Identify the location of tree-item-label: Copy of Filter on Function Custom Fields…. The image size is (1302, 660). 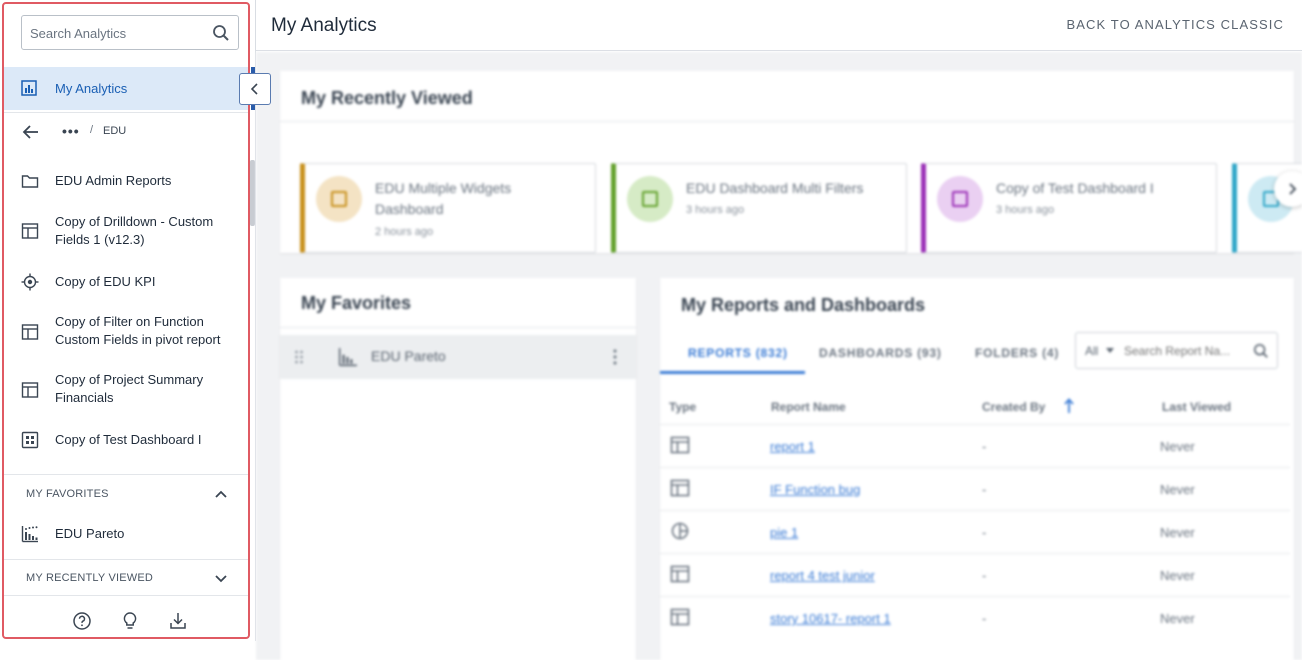
(138, 330).